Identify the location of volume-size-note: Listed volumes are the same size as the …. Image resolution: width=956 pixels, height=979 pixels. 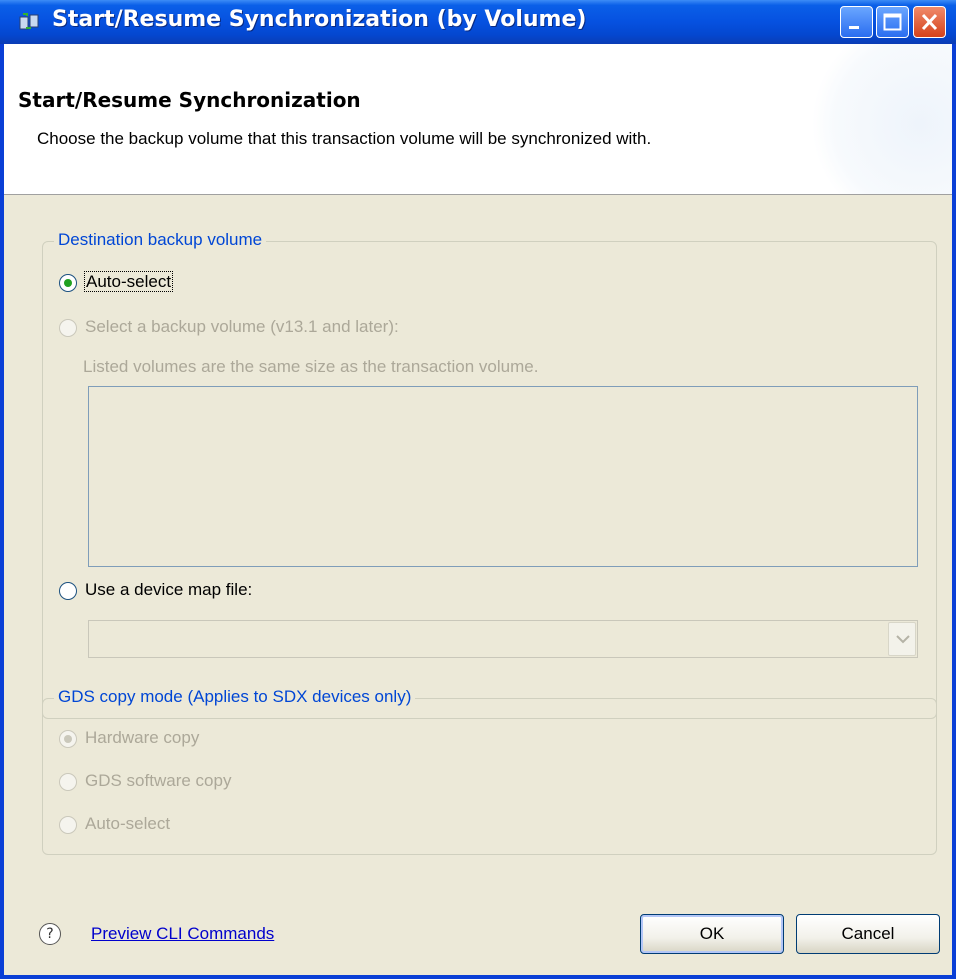
(311, 366).